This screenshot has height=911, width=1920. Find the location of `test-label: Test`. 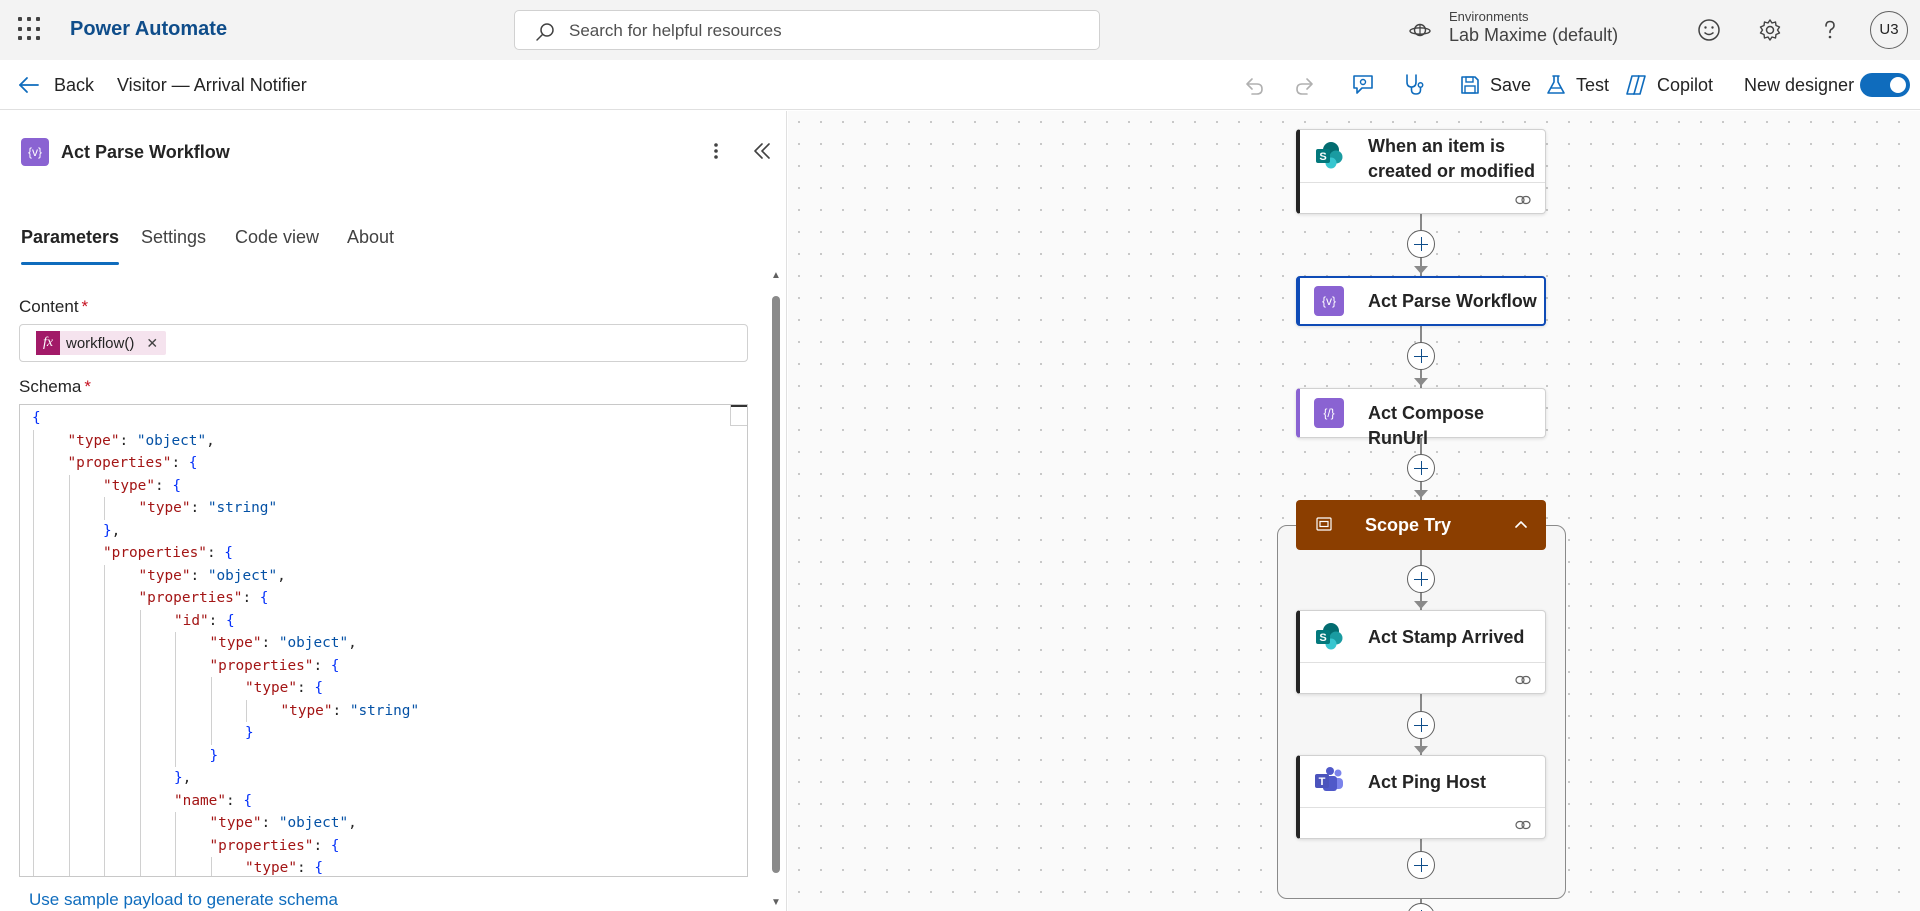

test-label: Test is located at coordinates (1593, 84).